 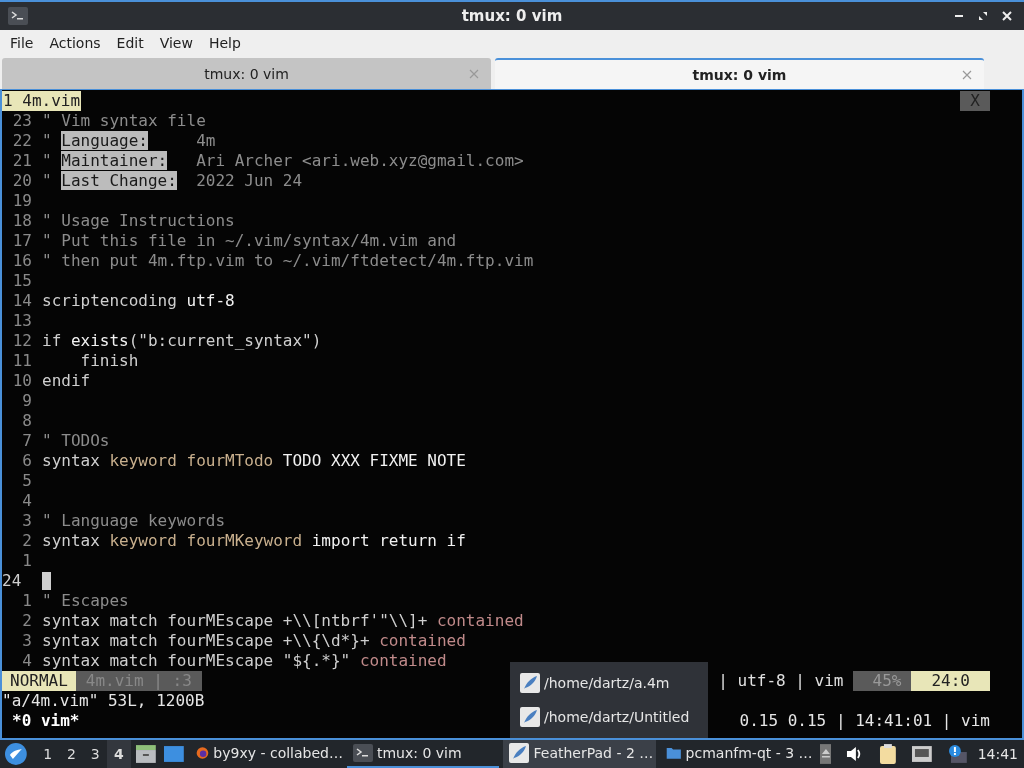 What do you see at coordinates (138, 301) in the screenshot?
I see `code-line: scriptencoding utf-8` at bounding box center [138, 301].